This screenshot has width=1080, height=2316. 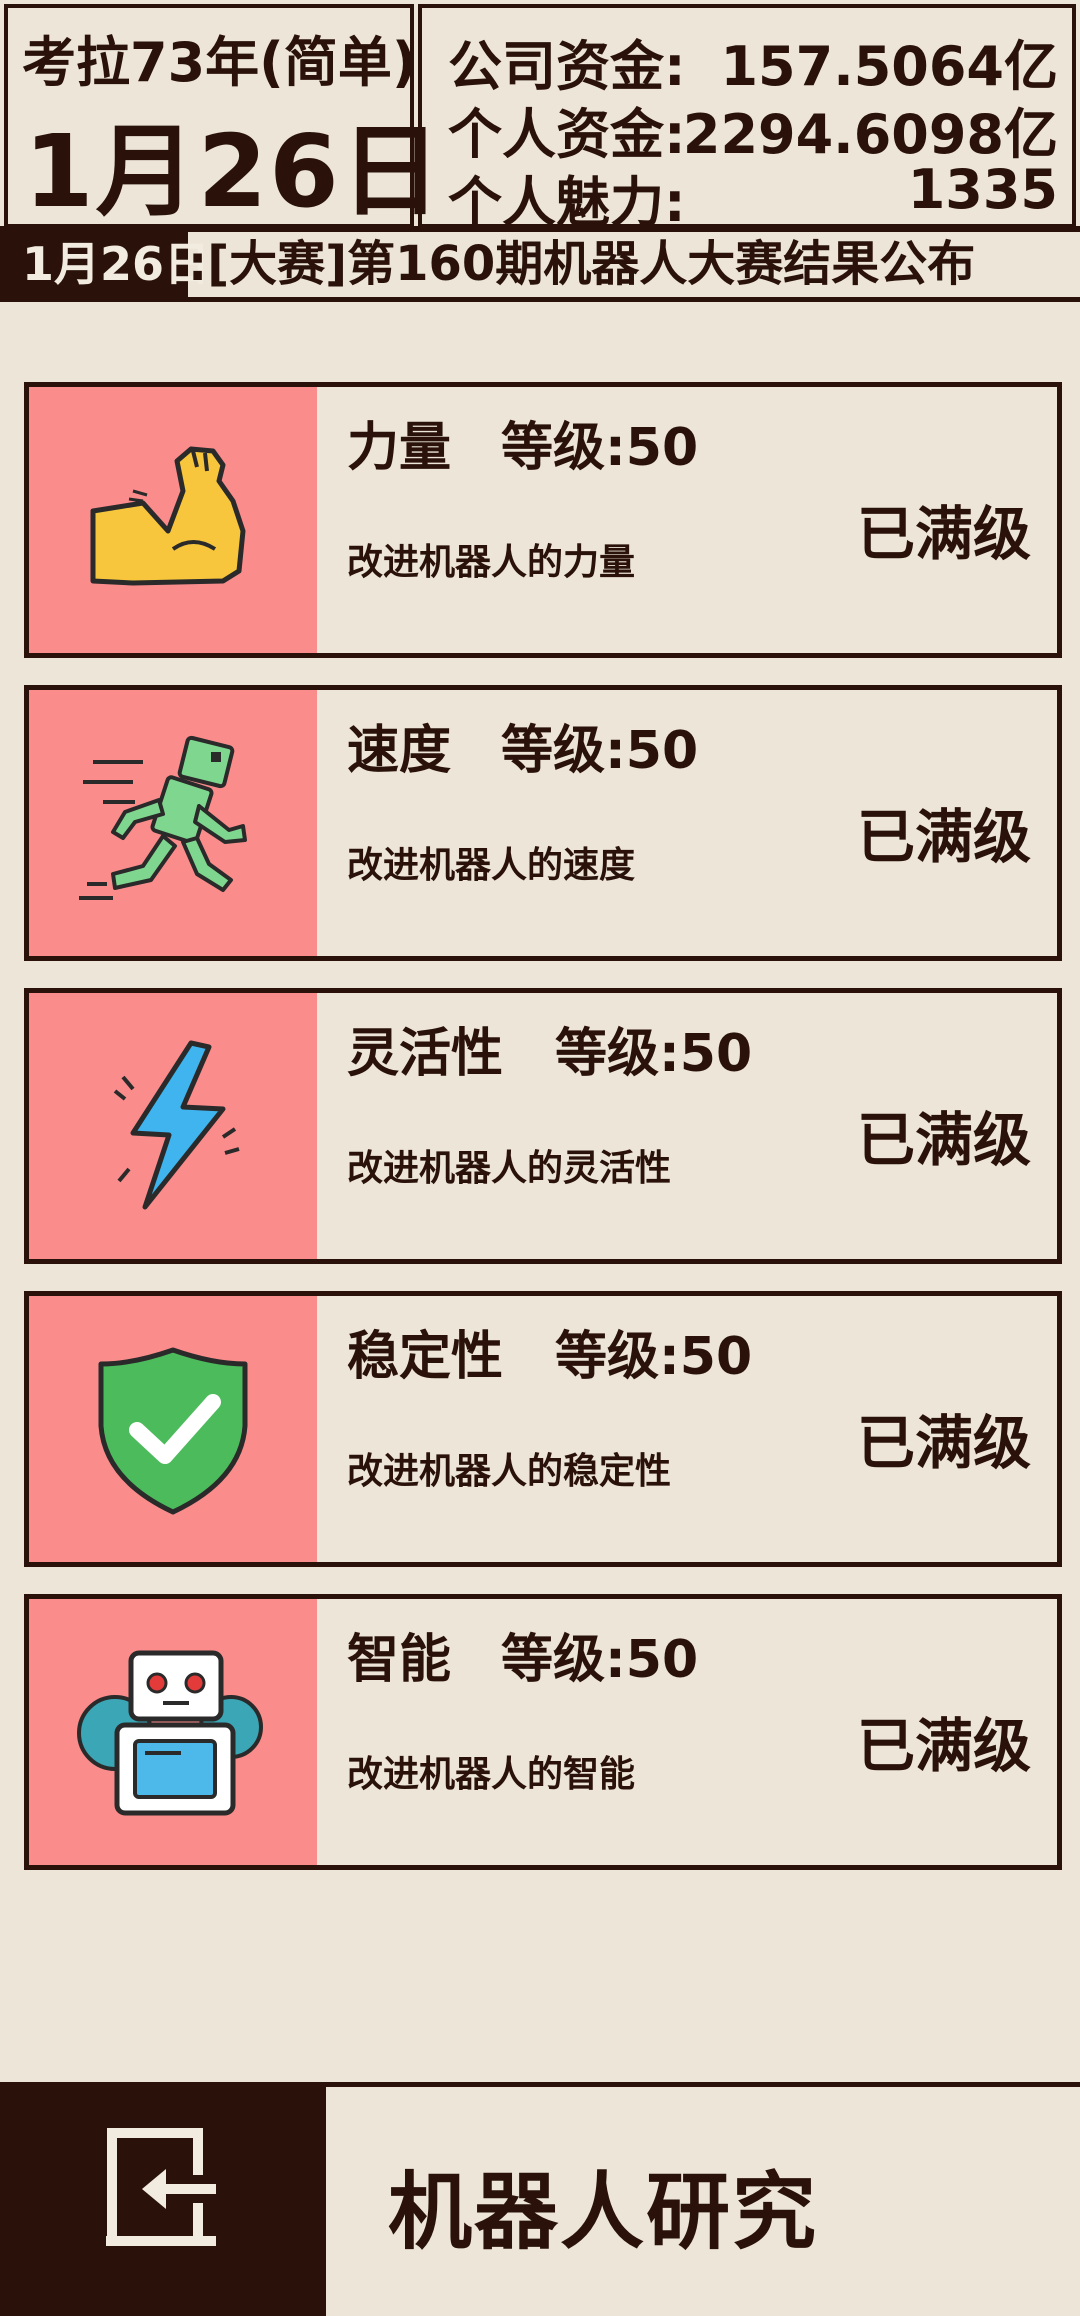 I want to click on card-title: 稳定性, so click(x=425, y=1357).